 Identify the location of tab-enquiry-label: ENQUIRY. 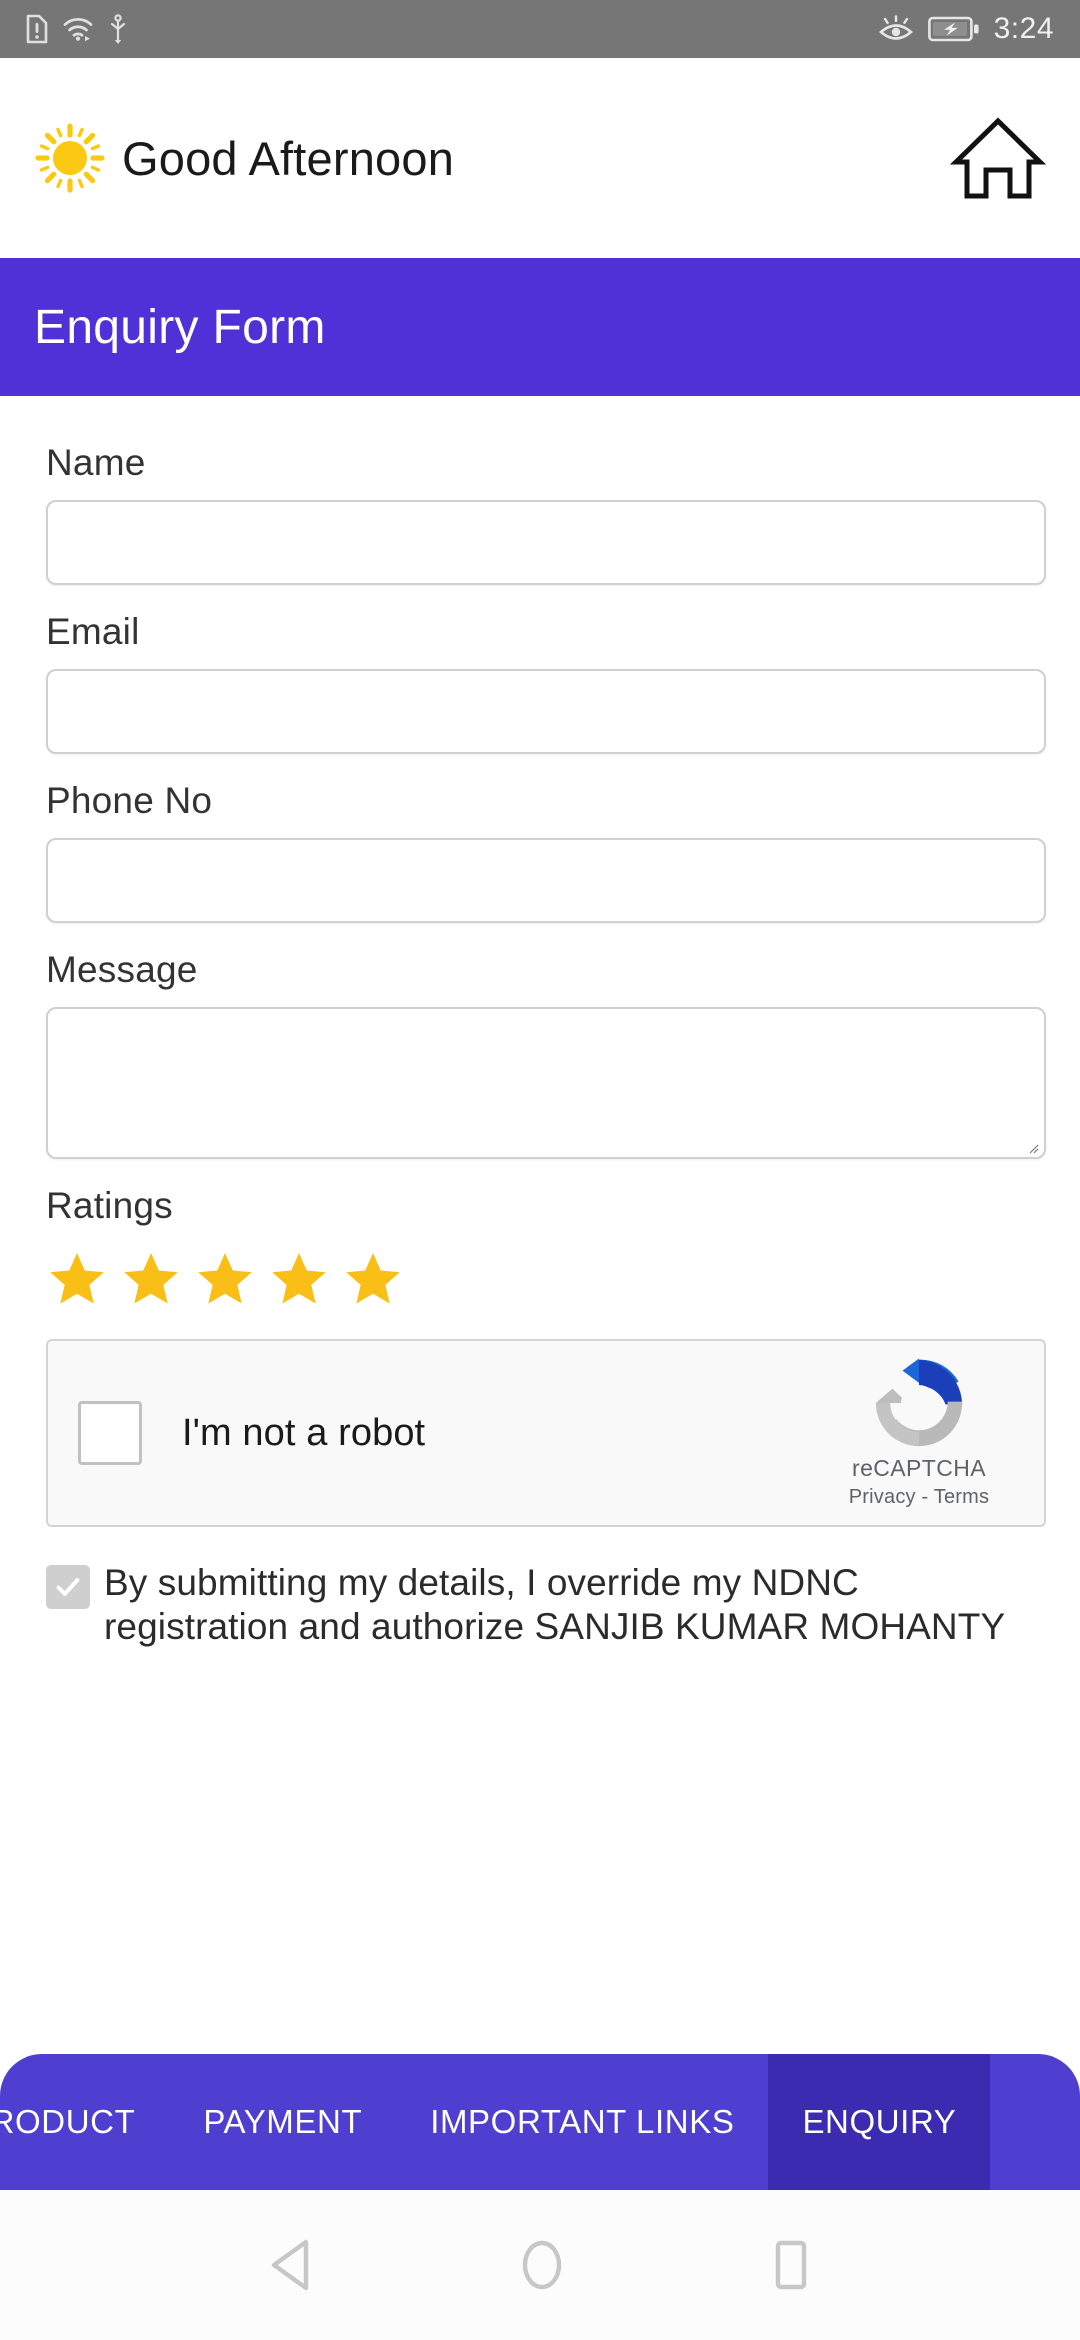
(879, 2121).